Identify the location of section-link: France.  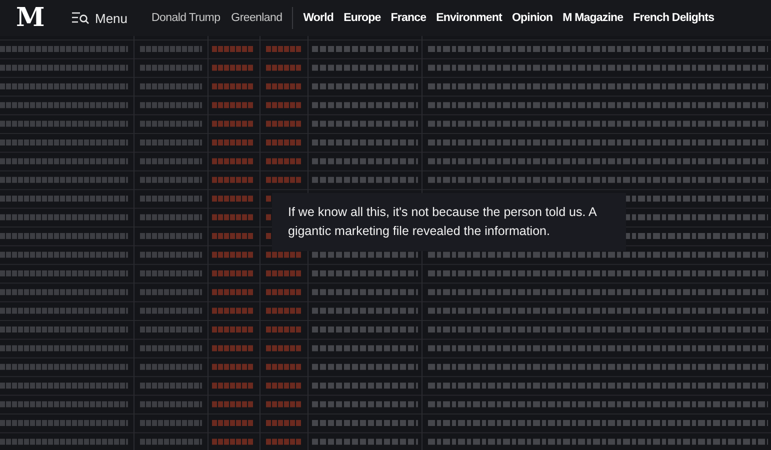
(408, 18).